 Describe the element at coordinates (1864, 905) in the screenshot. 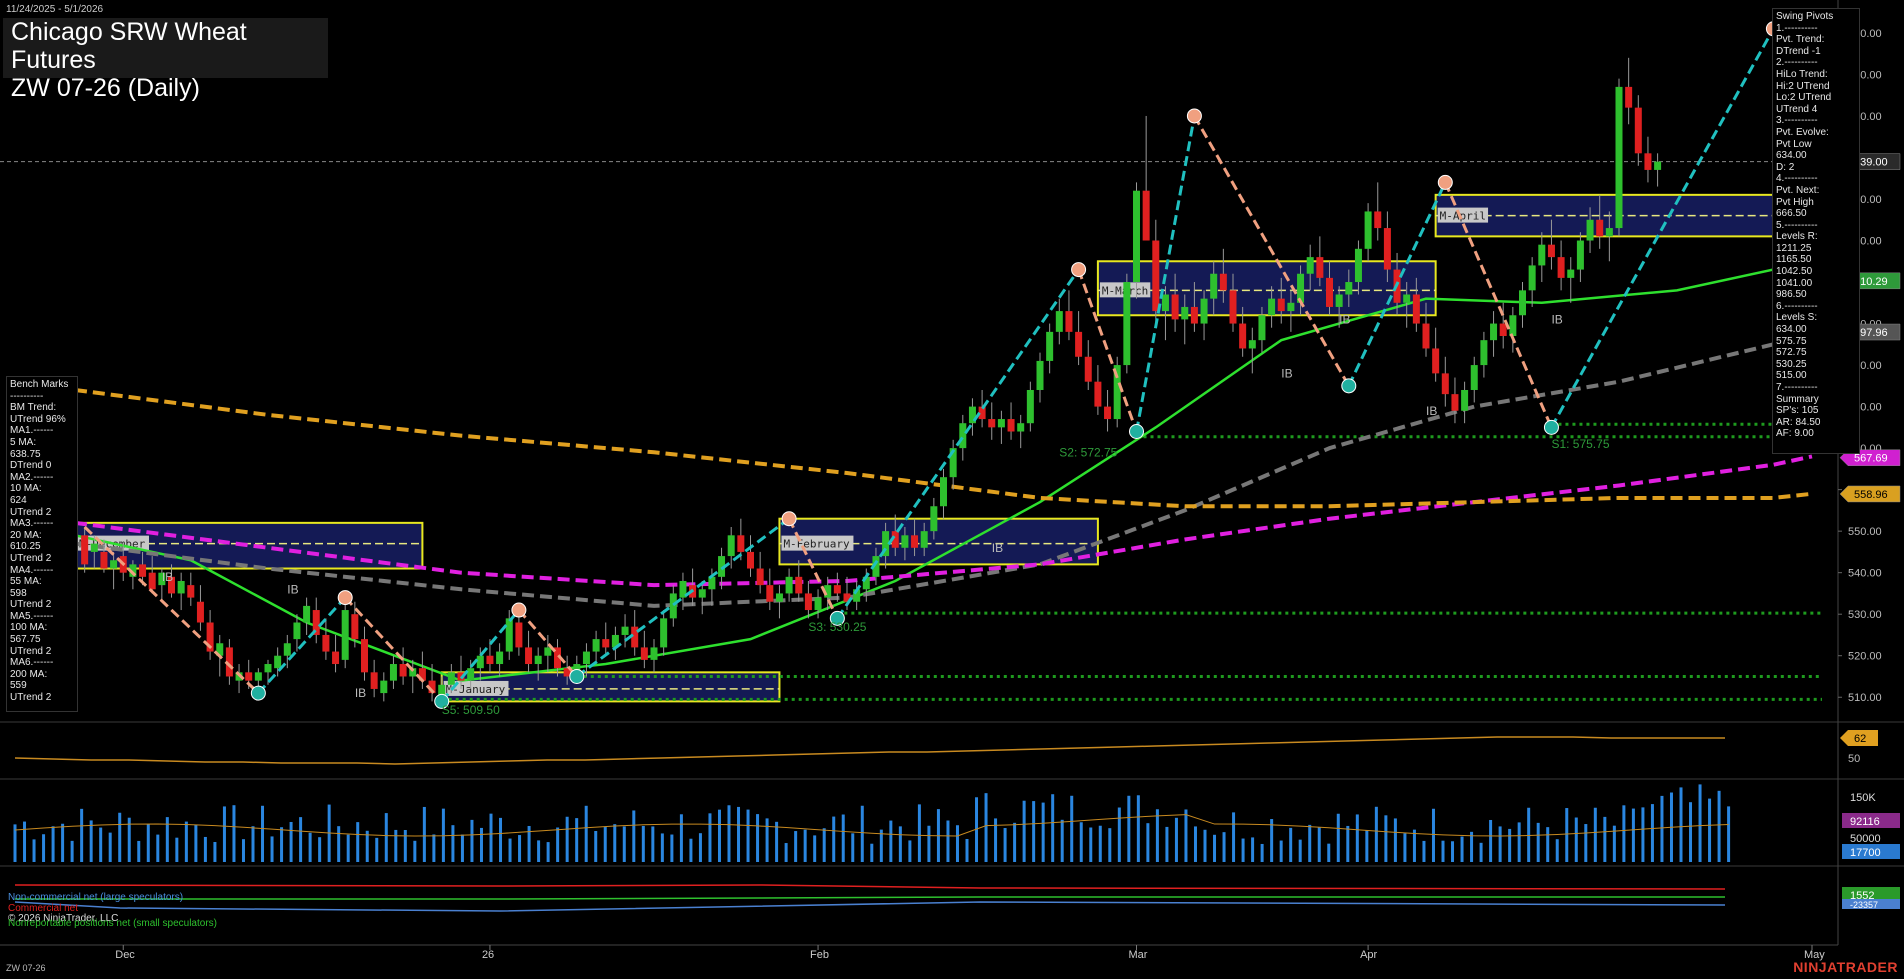

I see `cot-tag-label: -23357` at that location.